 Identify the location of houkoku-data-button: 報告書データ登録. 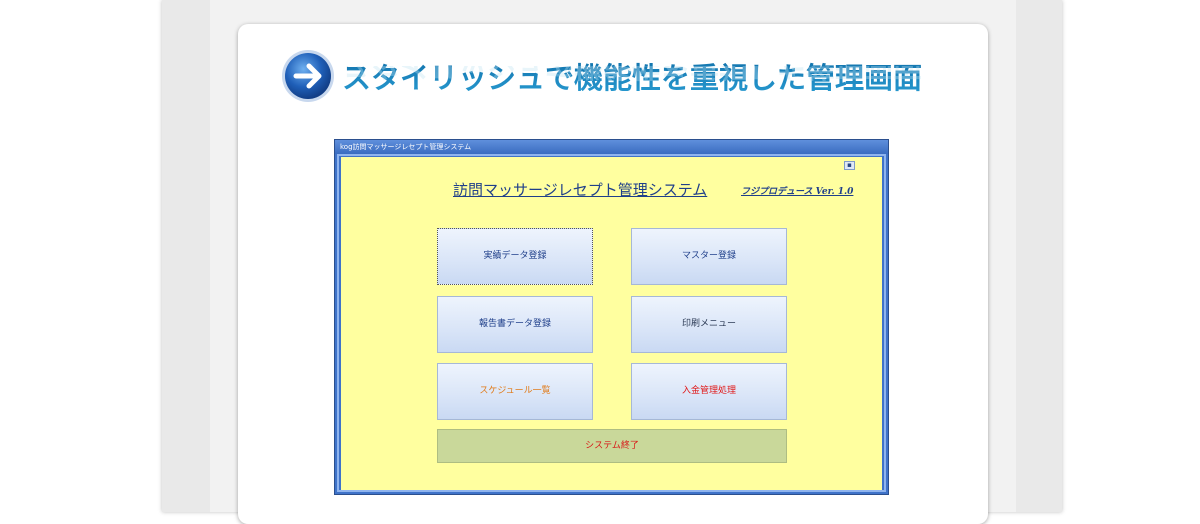
(515, 324).